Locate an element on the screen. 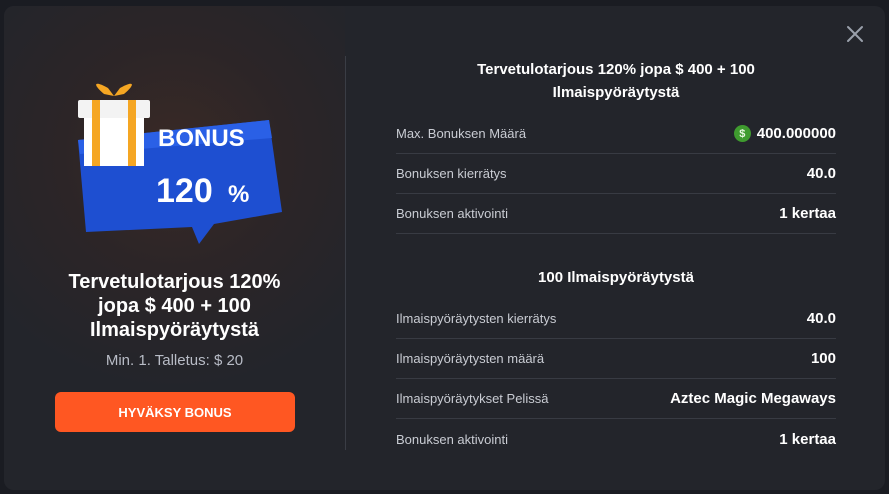 The image size is (889, 494). bonus-section-title-line: Ilmaispyöräytystä is located at coordinates (616, 92).